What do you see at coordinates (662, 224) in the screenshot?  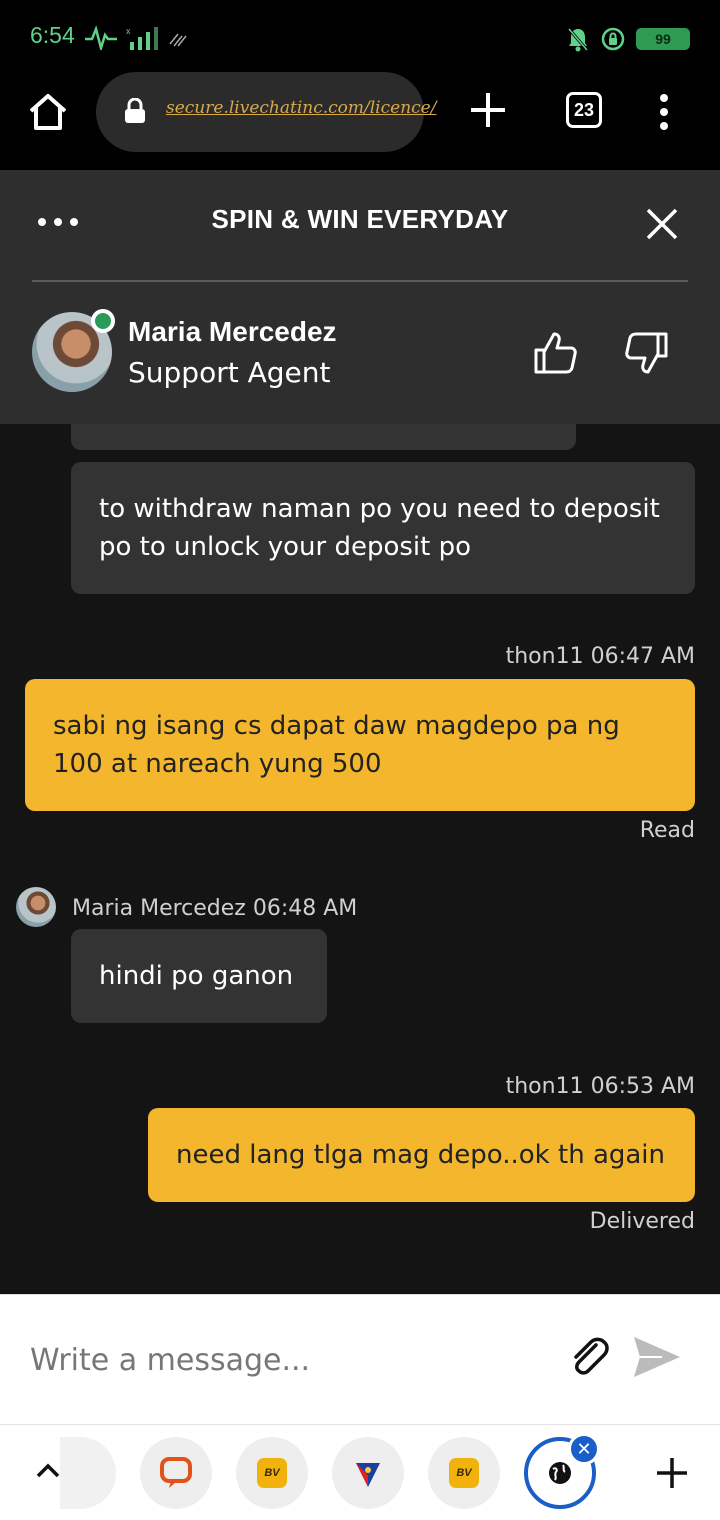 I see `close-icon` at bounding box center [662, 224].